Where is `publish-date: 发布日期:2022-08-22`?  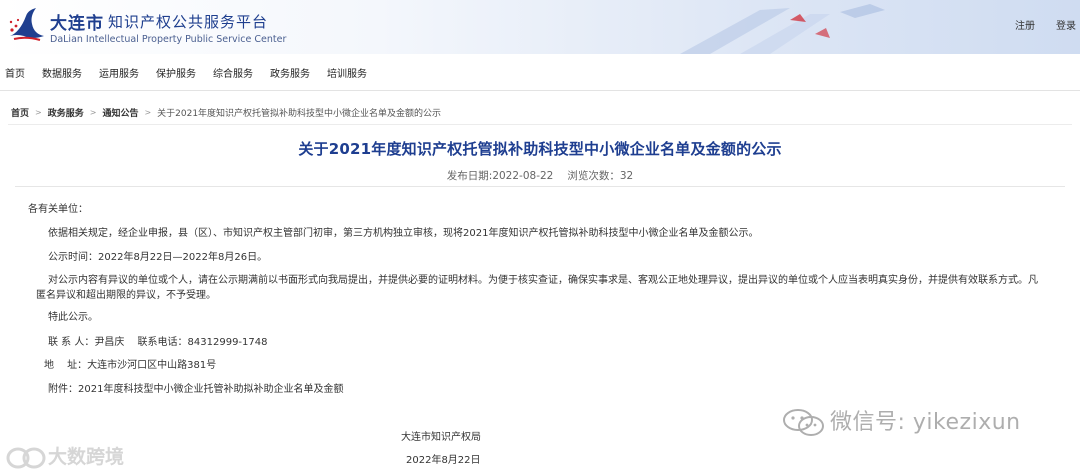 publish-date: 发布日期:2022-08-22 is located at coordinates (500, 176).